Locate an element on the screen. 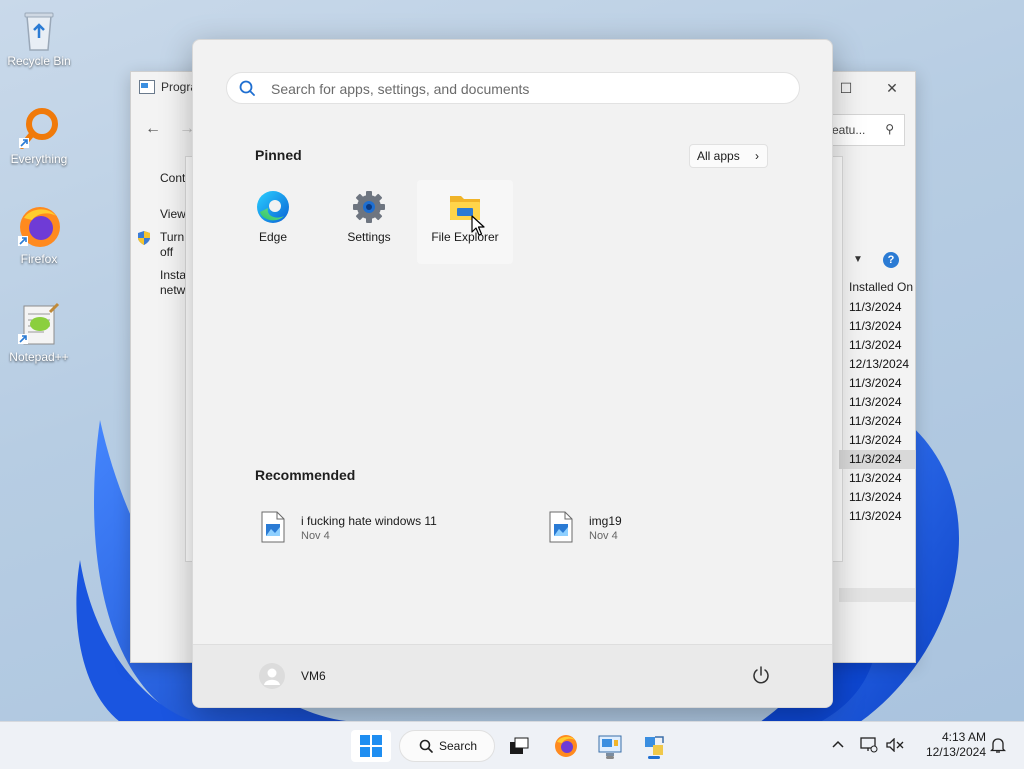 The image size is (1024, 769). program-settings-icon is located at coordinates (654, 745).